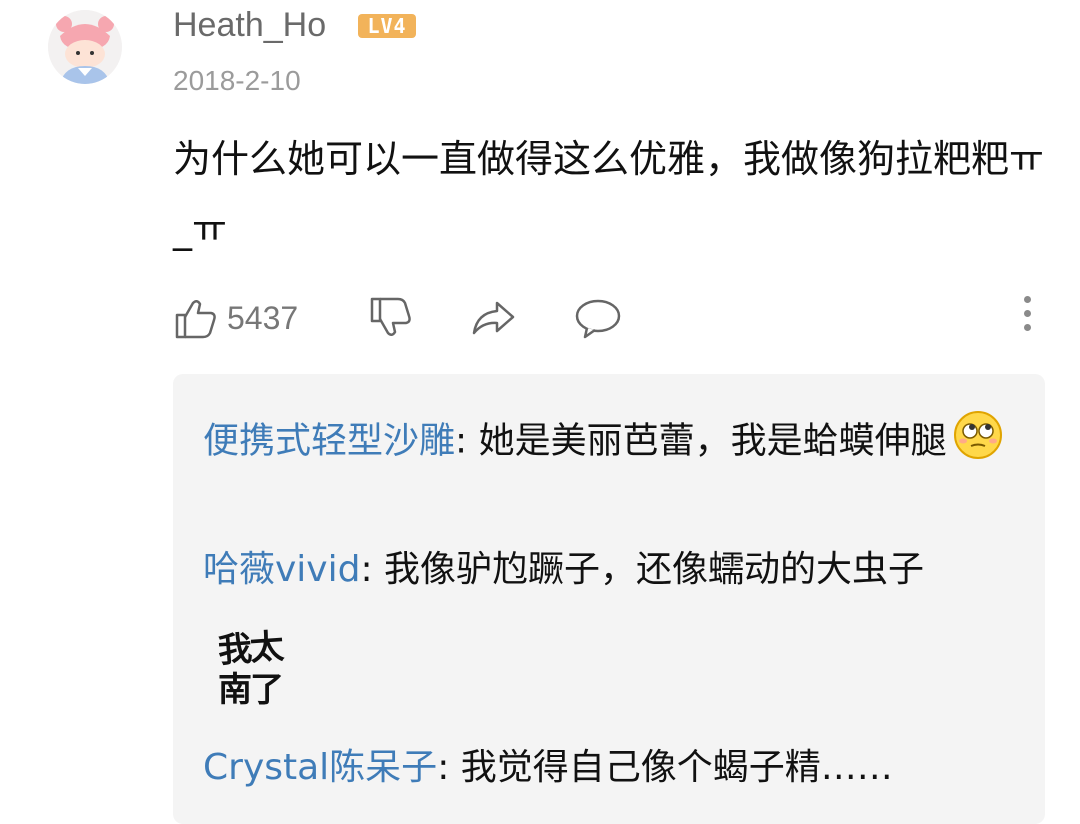 The width and height of the screenshot is (1080, 824). What do you see at coordinates (978, 442) in the screenshot?
I see `eyes-roll-emoji` at bounding box center [978, 442].